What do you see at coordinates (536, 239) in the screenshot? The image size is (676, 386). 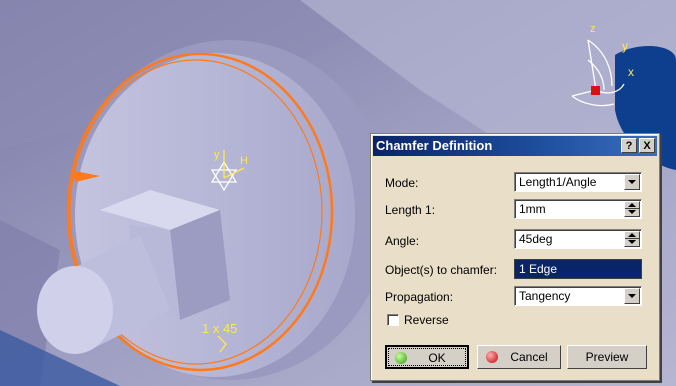 I see `angle-value: 45deg` at bounding box center [536, 239].